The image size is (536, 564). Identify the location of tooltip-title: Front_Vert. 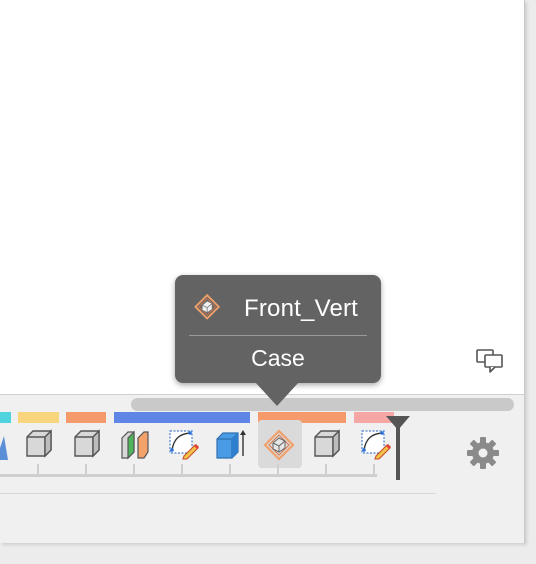
(301, 308).